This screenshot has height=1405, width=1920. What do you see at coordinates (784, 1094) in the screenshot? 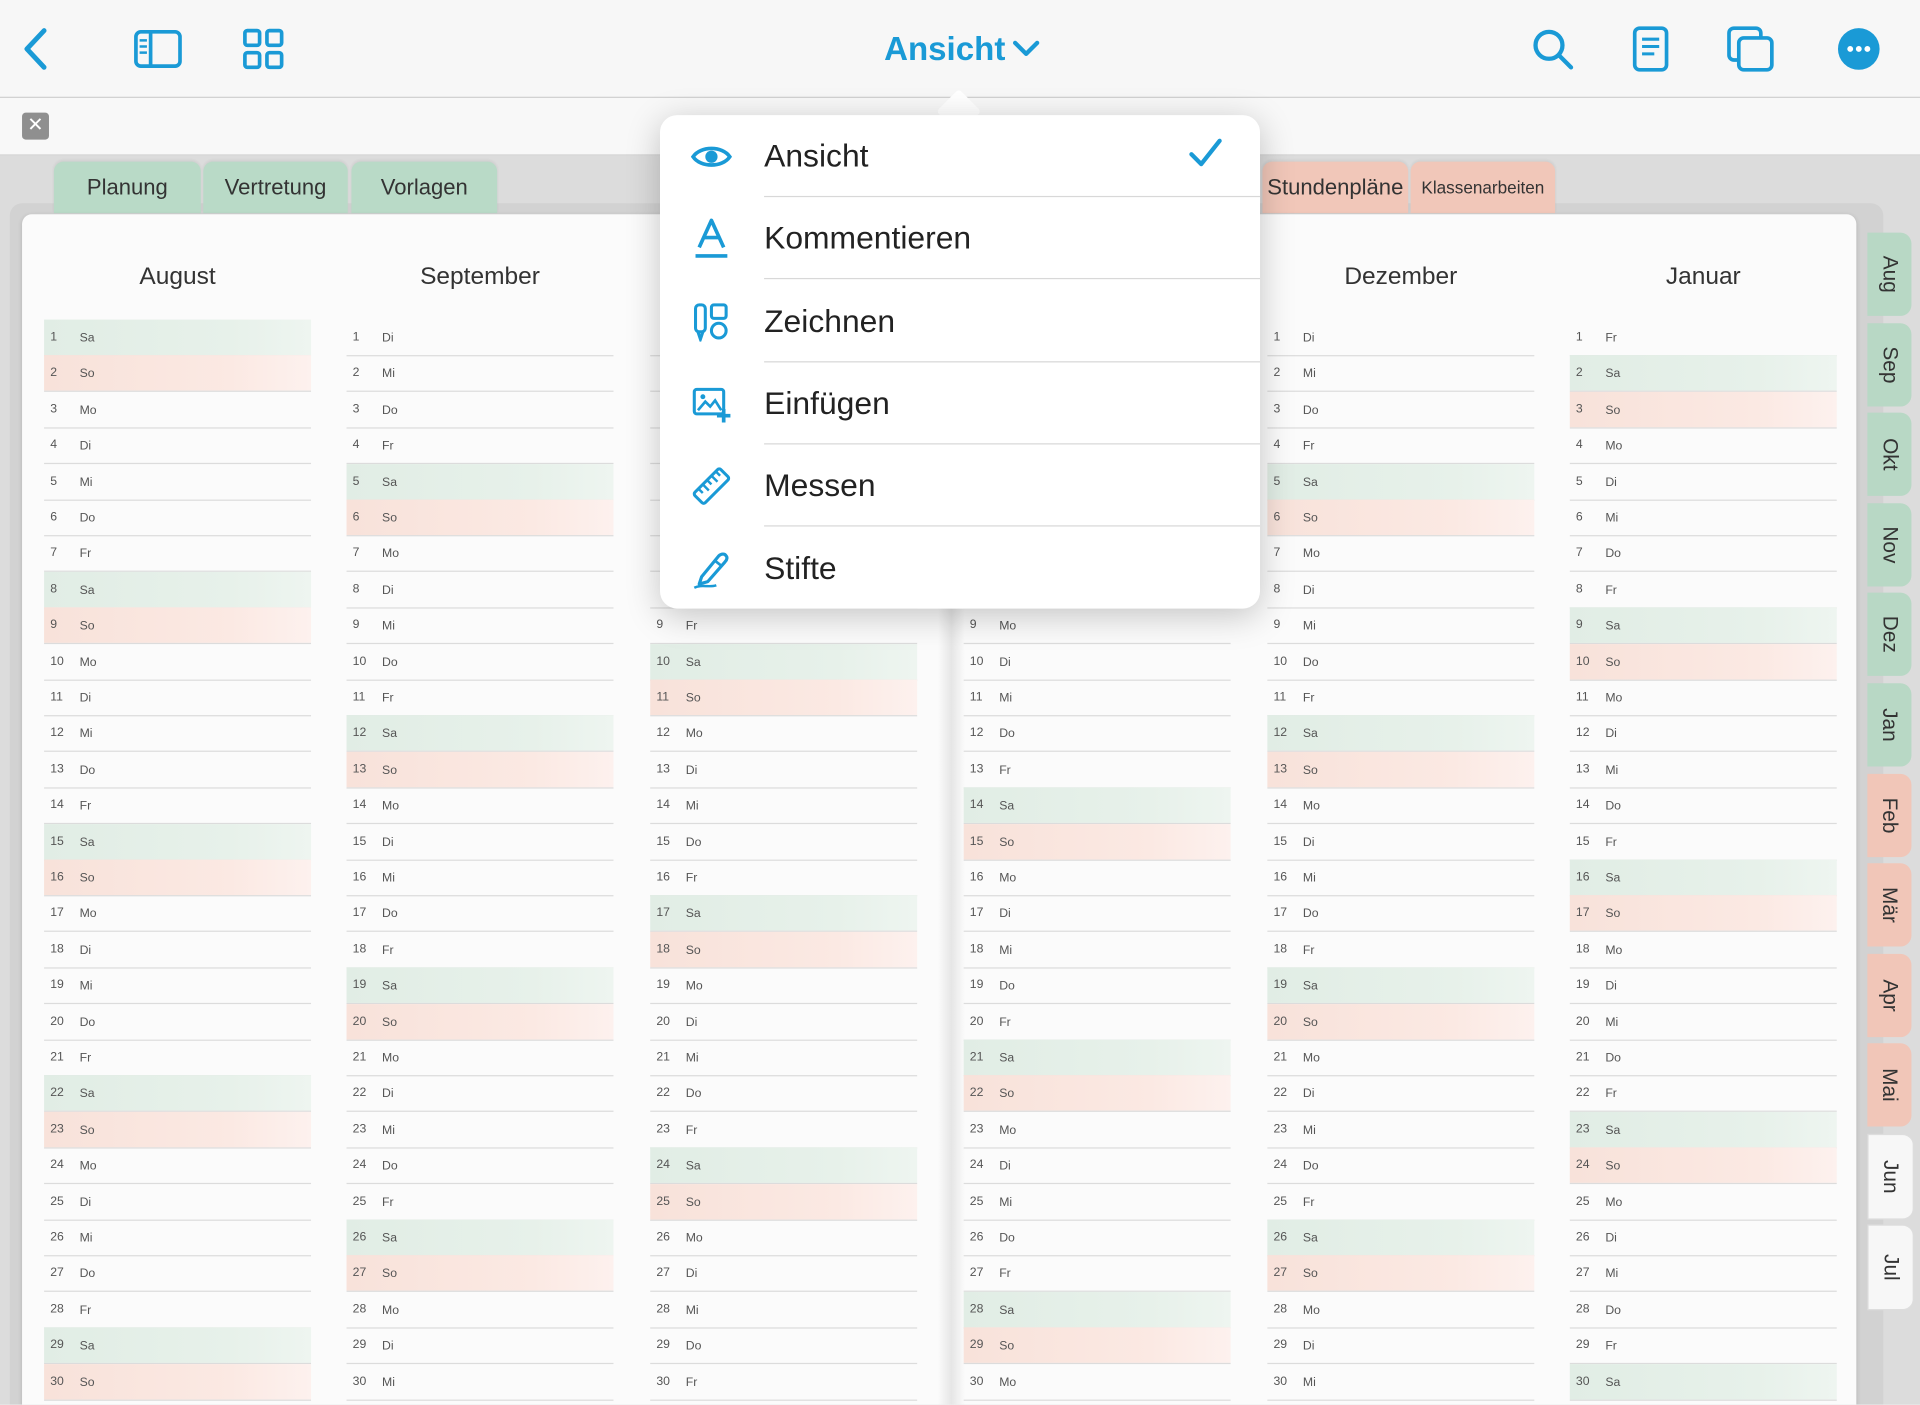
I see `day-row: 22 Do` at bounding box center [784, 1094].